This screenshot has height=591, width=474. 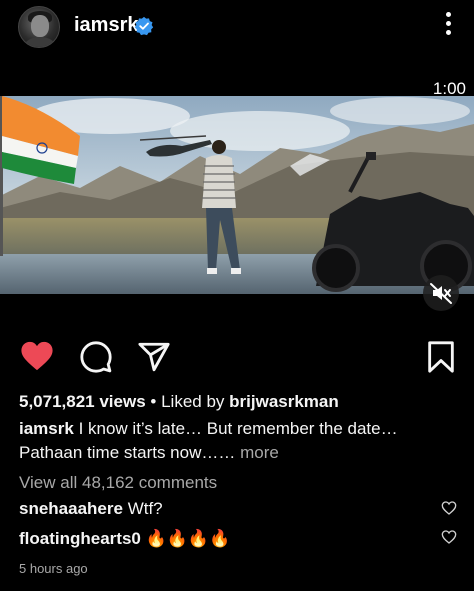 I want to click on comment-icon, so click(x=96, y=357).